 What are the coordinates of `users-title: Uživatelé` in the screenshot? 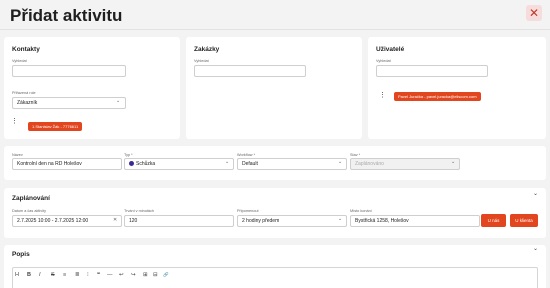 It's located at (390, 49).